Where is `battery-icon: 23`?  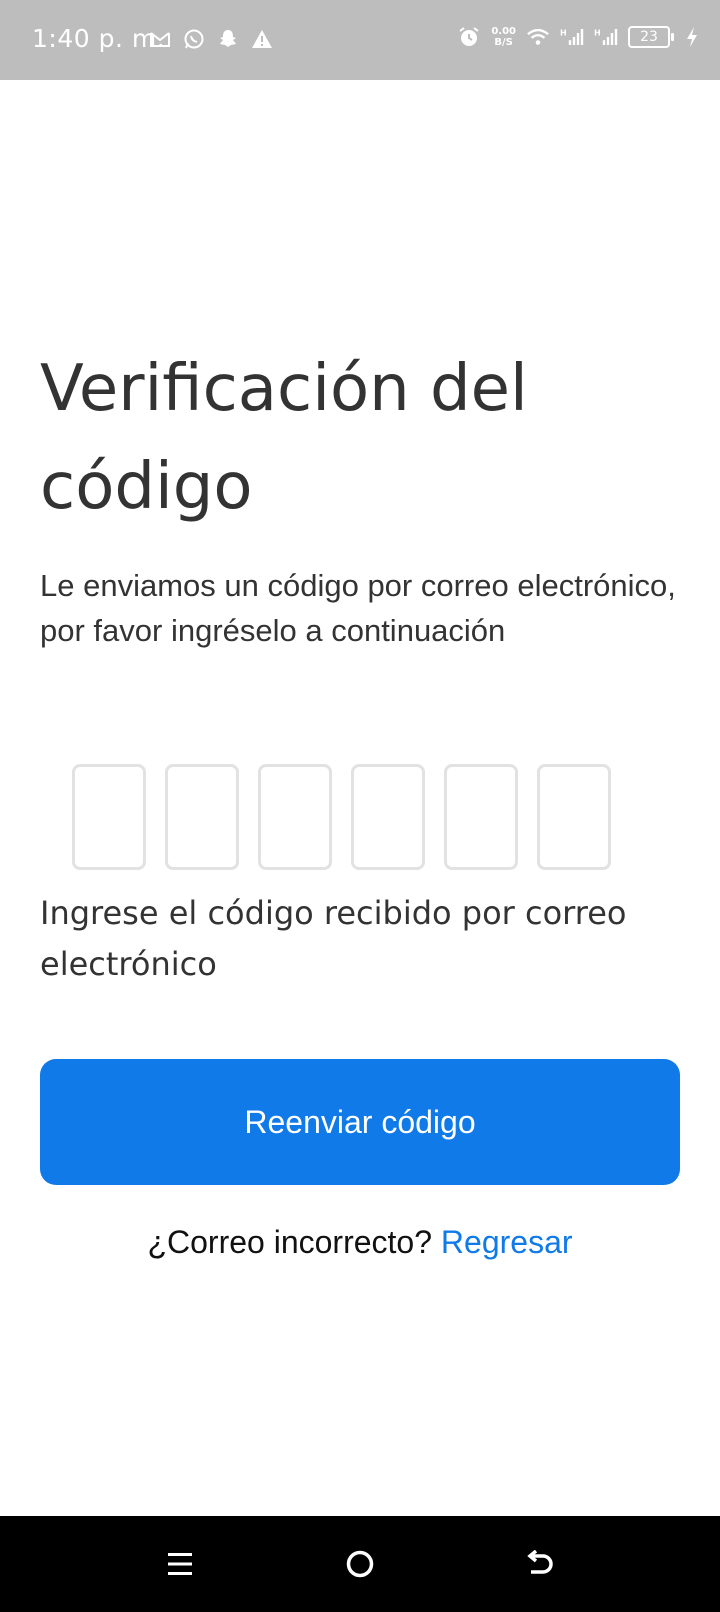
battery-icon: 23 is located at coordinates (651, 37).